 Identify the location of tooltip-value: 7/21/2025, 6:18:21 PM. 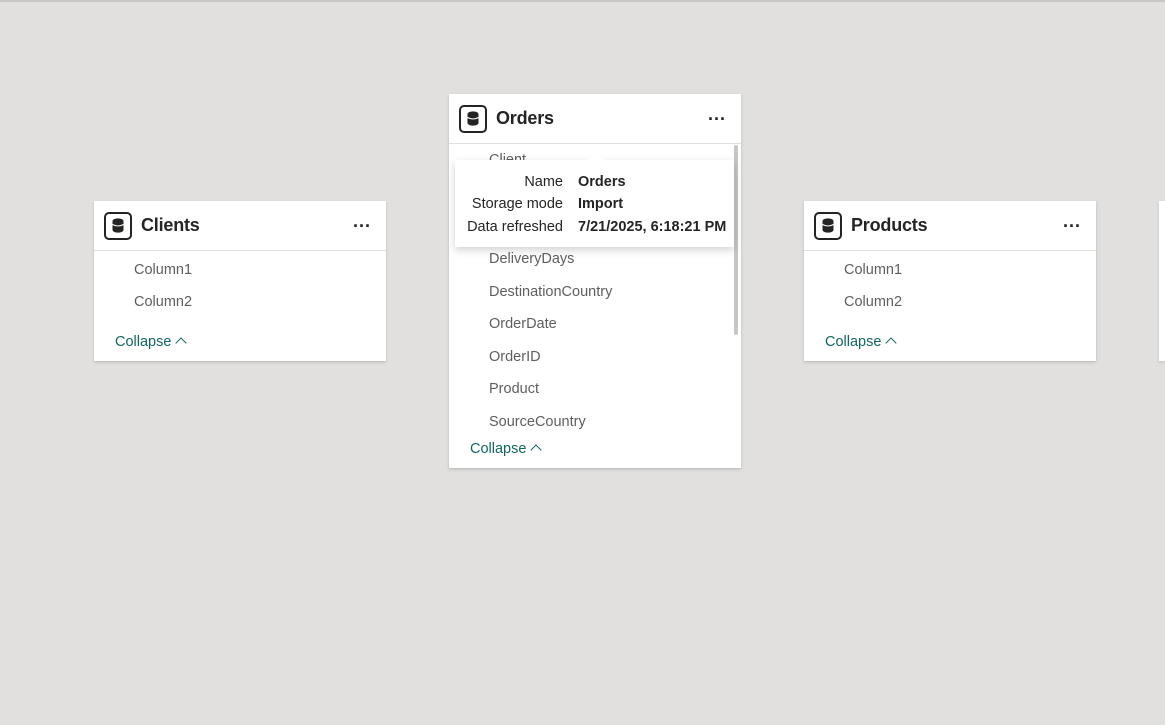
(652, 227).